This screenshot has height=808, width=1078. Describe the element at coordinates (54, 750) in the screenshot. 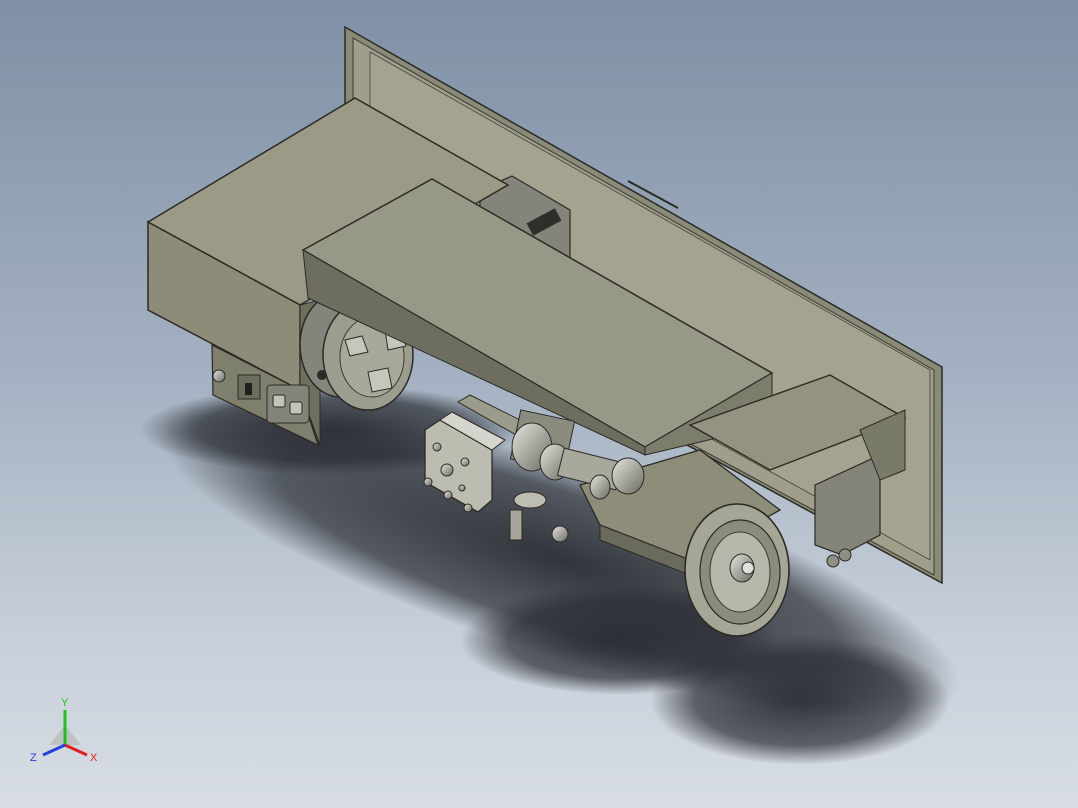

I see `z-axis-arrow` at that location.